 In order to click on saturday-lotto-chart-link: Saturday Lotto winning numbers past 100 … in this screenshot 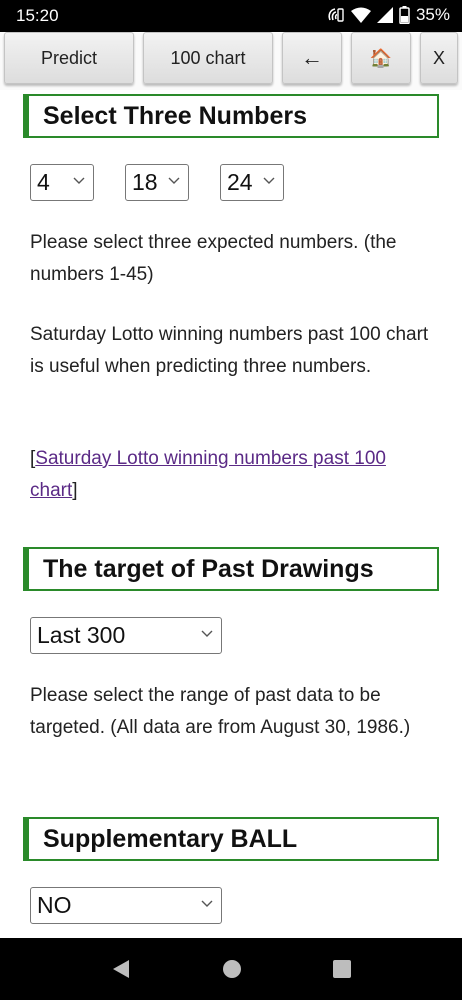, I will do `click(208, 474)`.